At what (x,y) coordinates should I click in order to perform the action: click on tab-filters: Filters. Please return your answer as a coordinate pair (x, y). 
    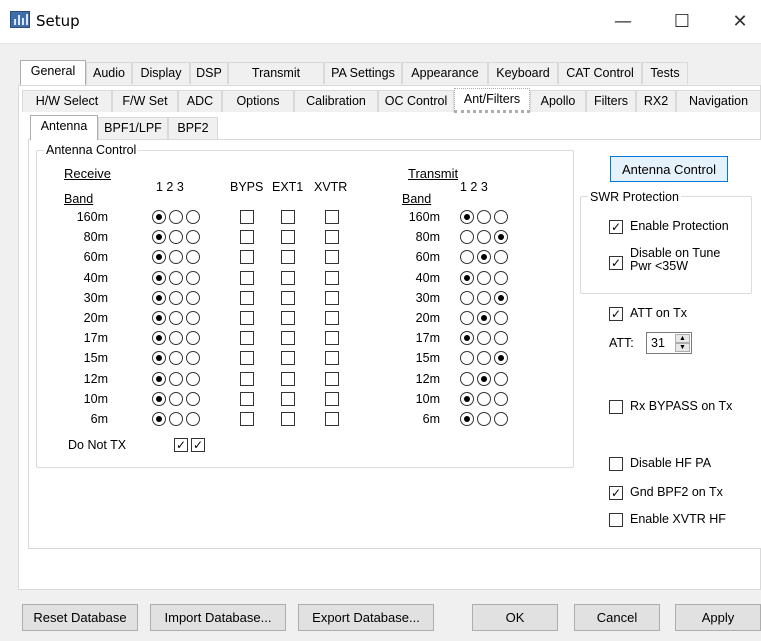
    Looking at the image, I should click on (611, 101).